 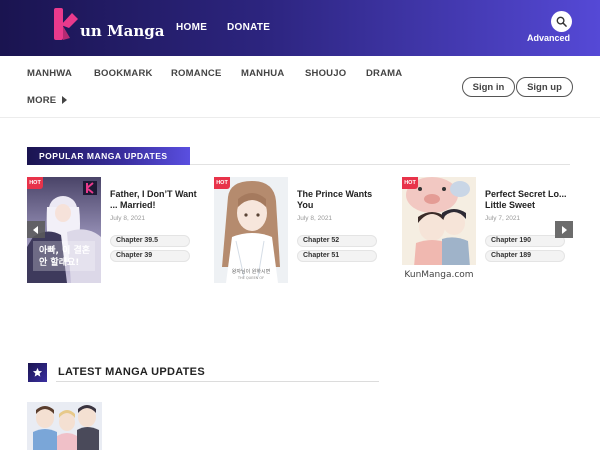 I want to click on chevron-right-icon, so click(x=564, y=229).